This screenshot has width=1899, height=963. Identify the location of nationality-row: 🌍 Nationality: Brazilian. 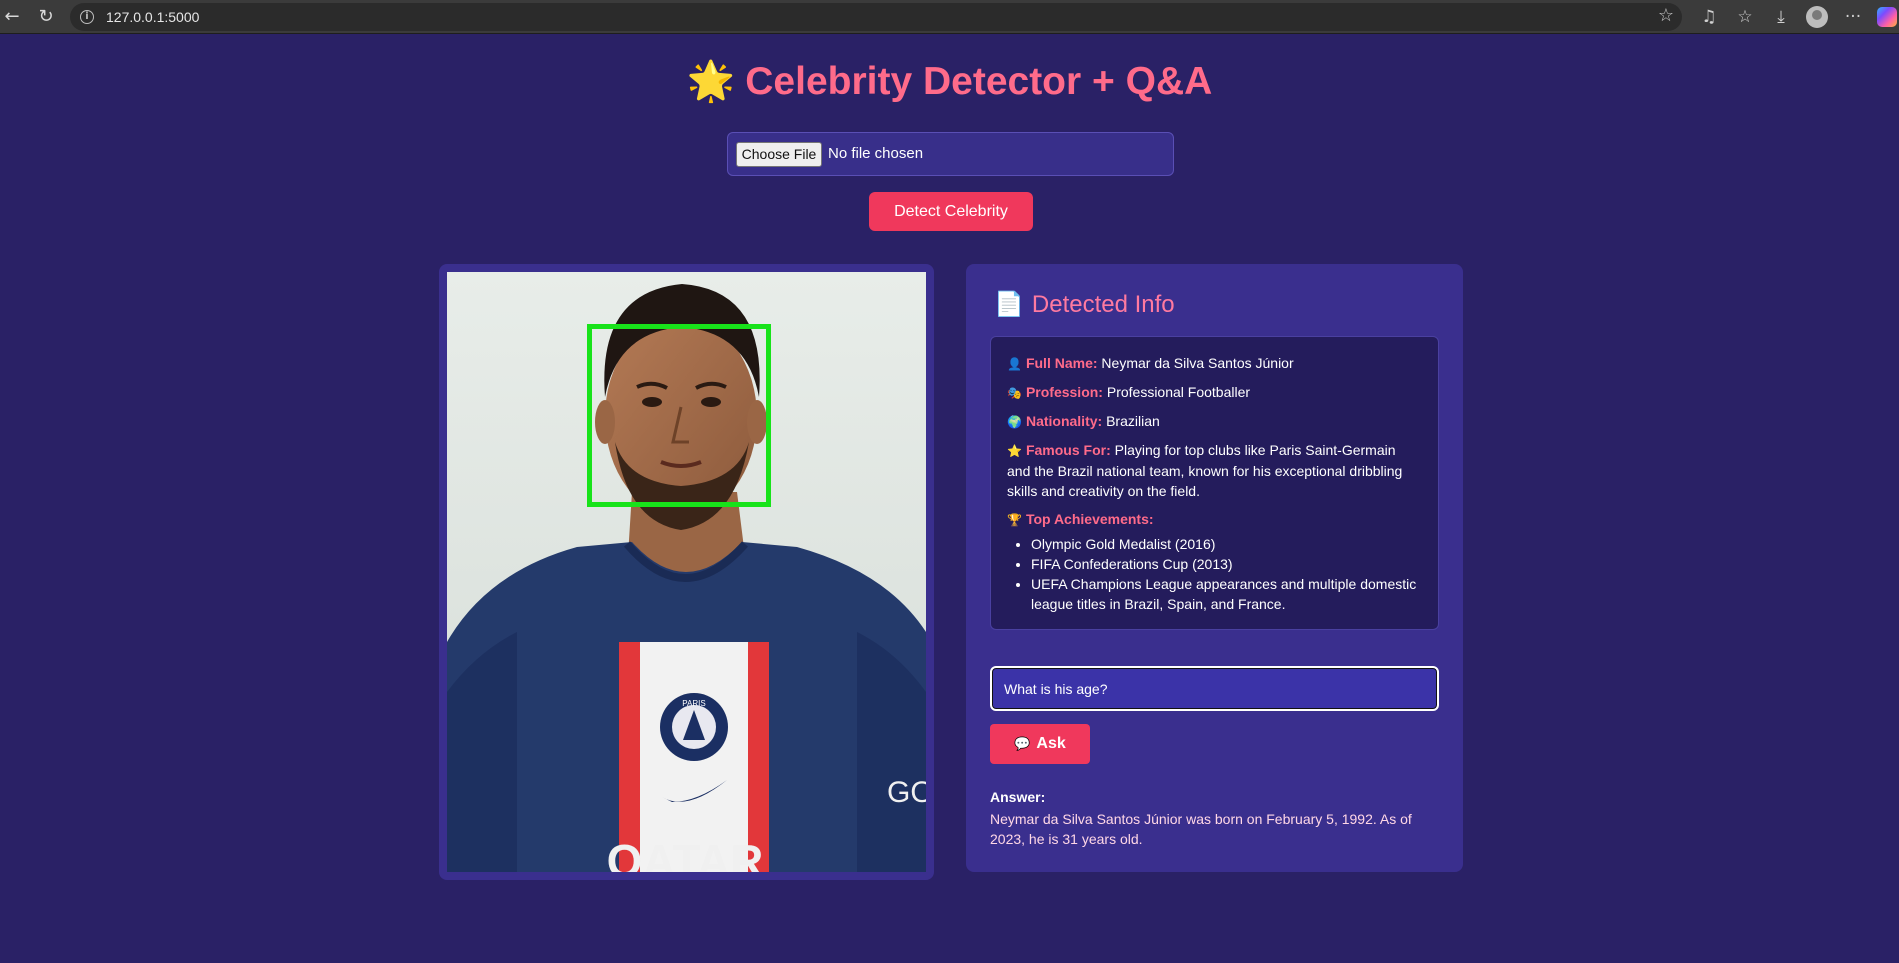
(1214, 421).